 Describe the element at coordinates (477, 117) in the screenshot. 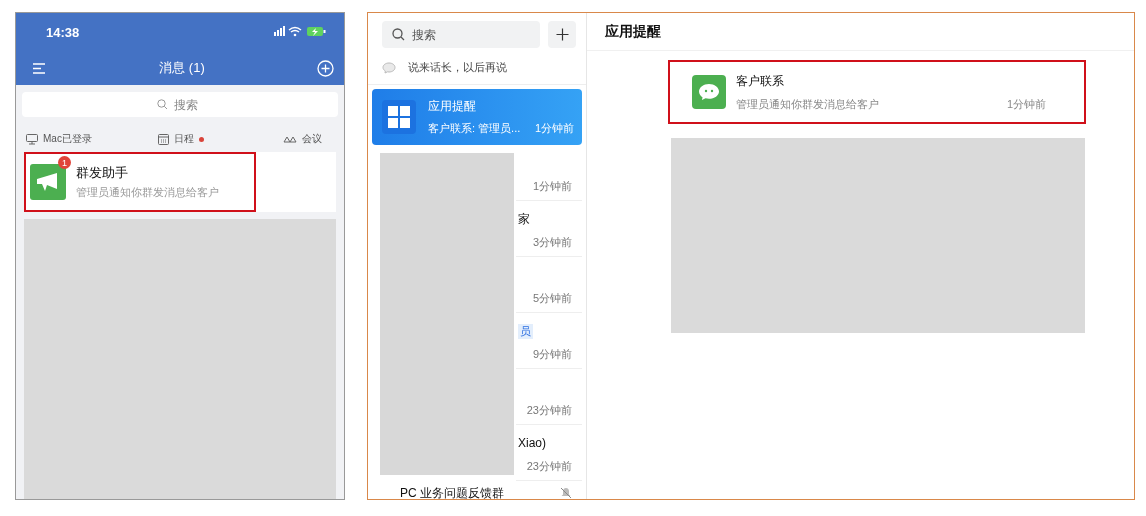

I see `conversation-item: 应用提醒 客户联系: 管理员... 1分钟前` at that location.